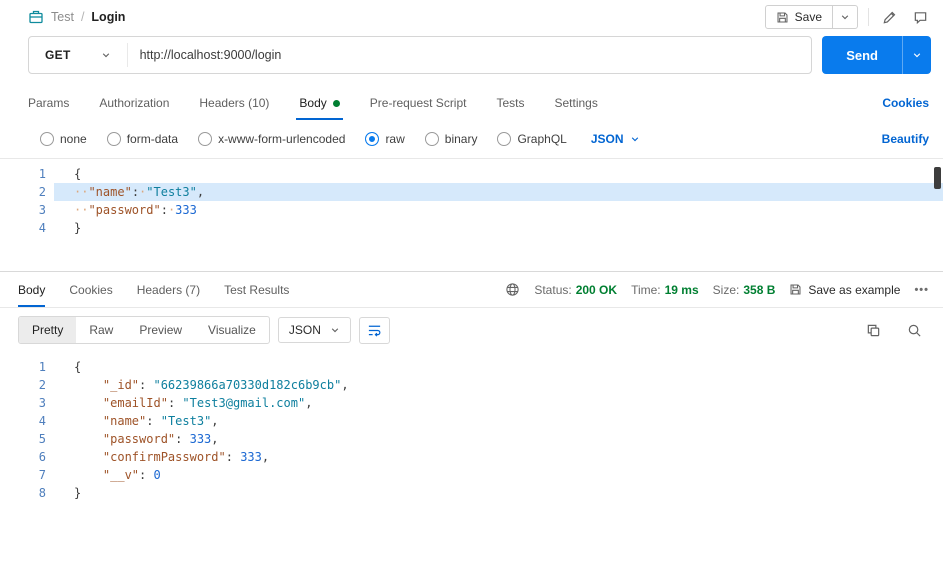 The height and width of the screenshot is (571, 943). Describe the element at coordinates (42, 493) in the screenshot. I see `line-number: 8` at that location.